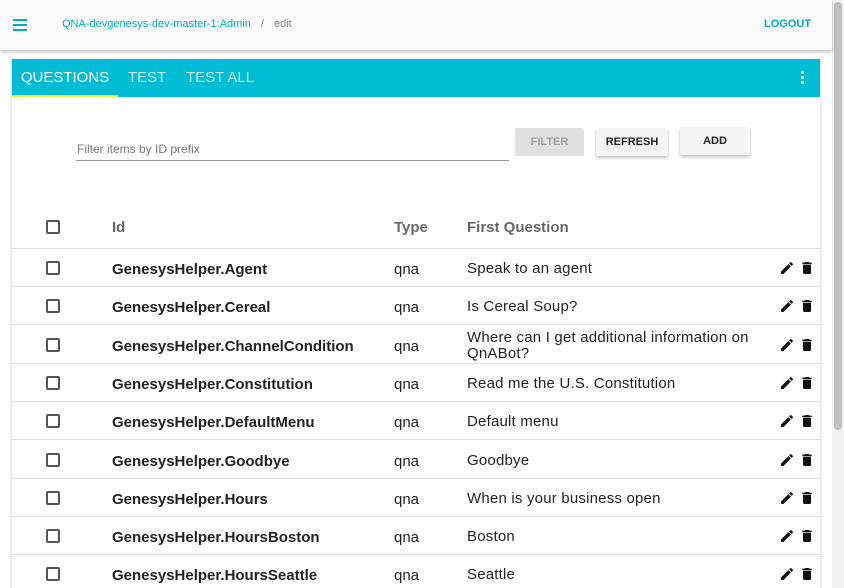  Describe the element at coordinates (65, 78) in the screenshot. I see `tab-questions: QUESTIONS` at that location.